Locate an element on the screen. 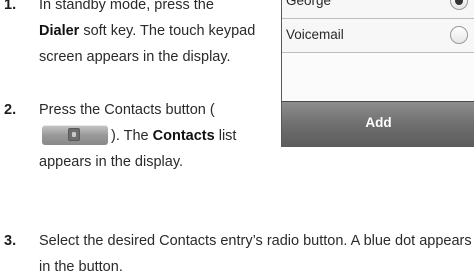 The image size is (474, 280). list-empty-area is located at coordinates (378, 78).